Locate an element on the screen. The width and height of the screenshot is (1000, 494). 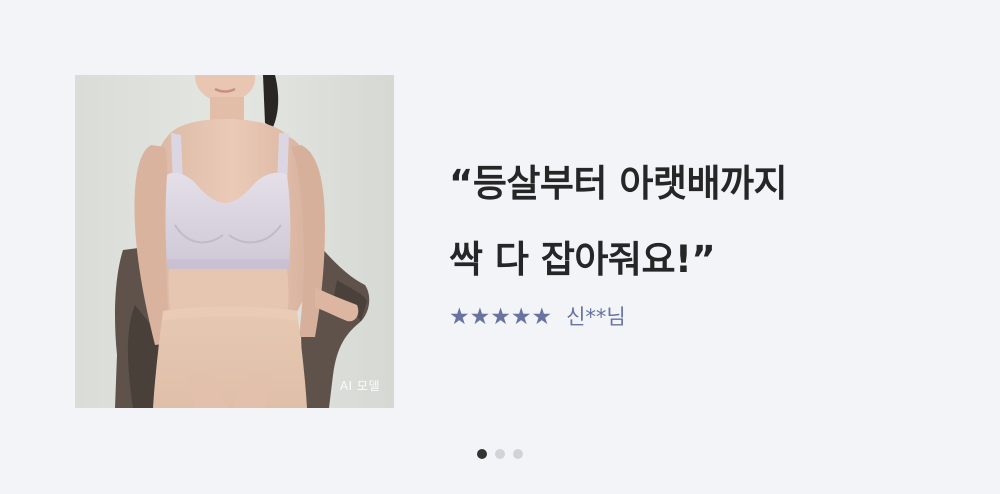
quote-line-2: 싹 다 잡아줘요!” is located at coordinates (582, 259).